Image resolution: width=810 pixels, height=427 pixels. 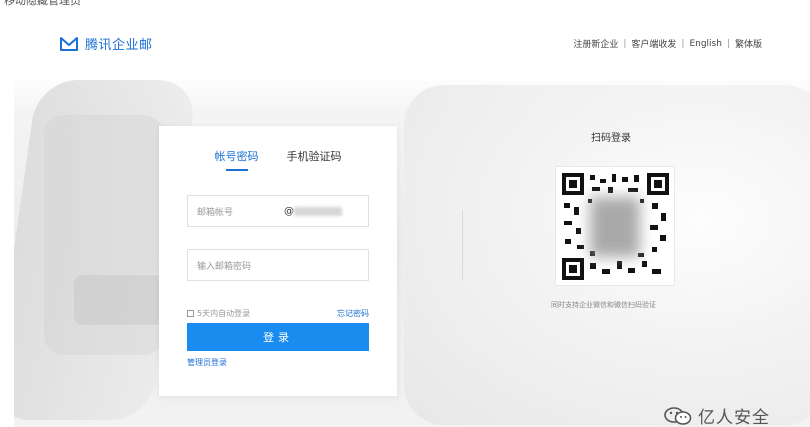 I want to click on register-link: 注册新企业, so click(x=595, y=43).